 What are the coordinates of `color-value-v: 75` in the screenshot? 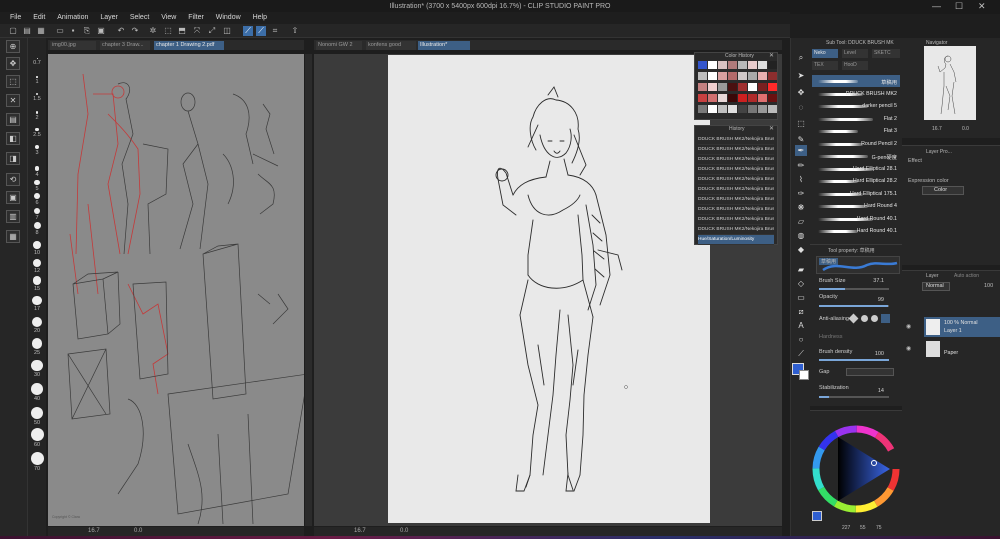 It's located at (879, 528).